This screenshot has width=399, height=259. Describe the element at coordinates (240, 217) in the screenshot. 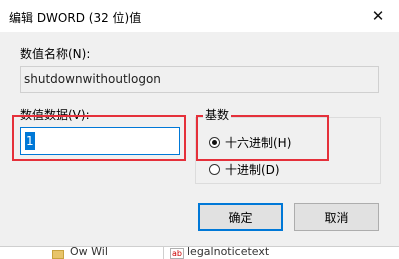

I see `ok-button: 确定` at that location.